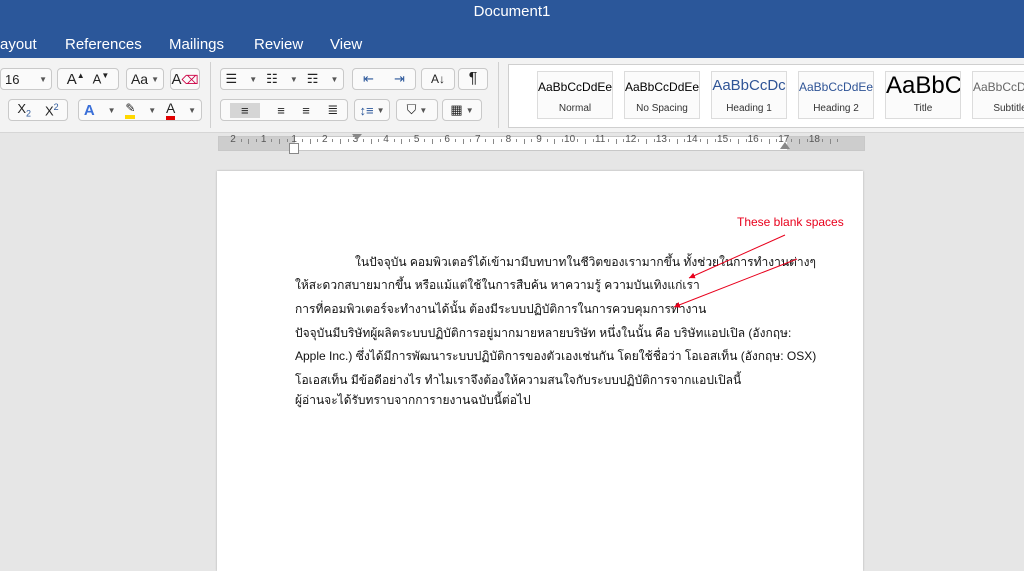 This screenshot has height=571, width=1024. Describe the element at coordinates (512, 144) in the screenshot. I see `ruler: 2 1 1 2 3 4 5 6 7 8 9 10 11 12 13 14 15 16 17 18` at that location.